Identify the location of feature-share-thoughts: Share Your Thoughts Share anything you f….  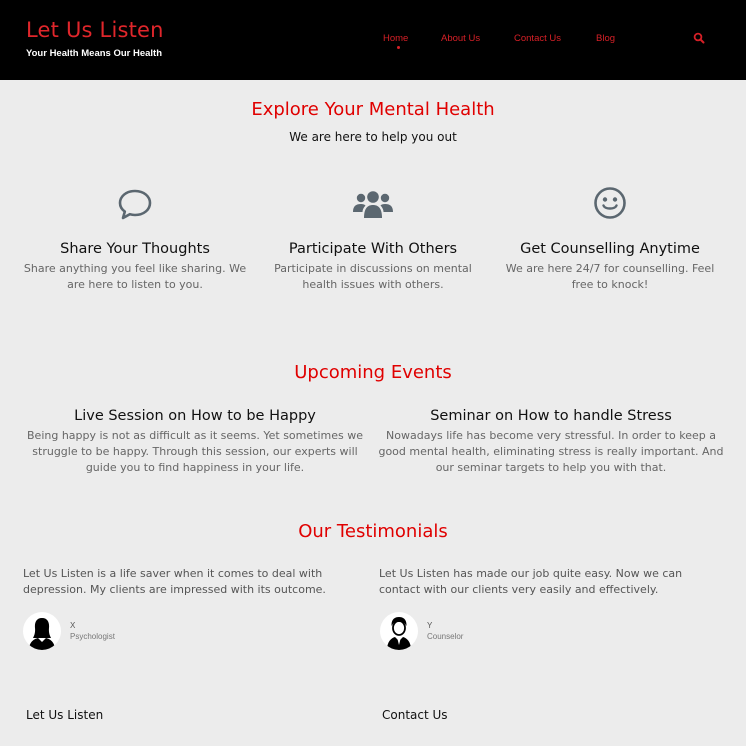
(135, 239).